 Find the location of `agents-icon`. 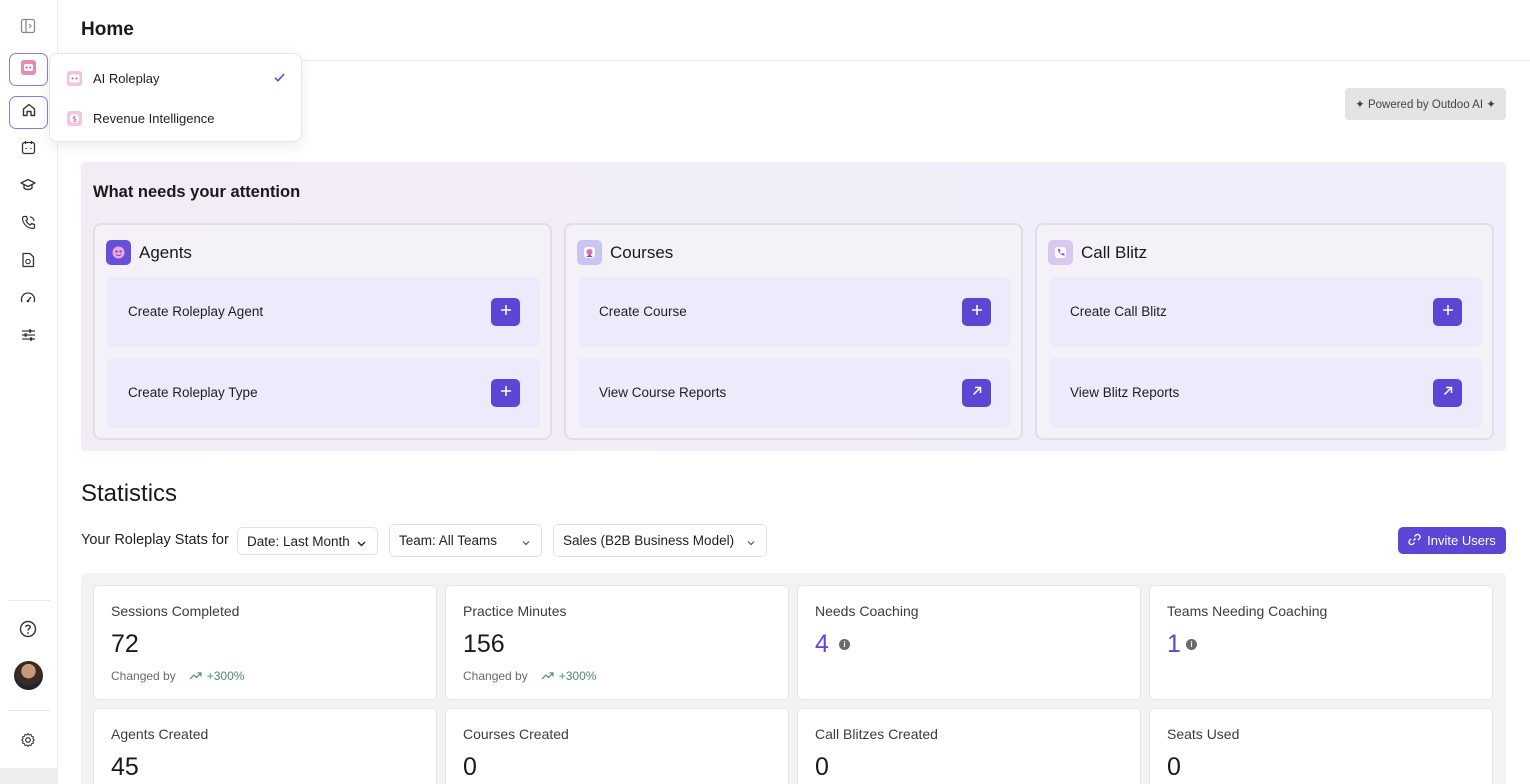

agents-icon is located at coordinates (118, 252).